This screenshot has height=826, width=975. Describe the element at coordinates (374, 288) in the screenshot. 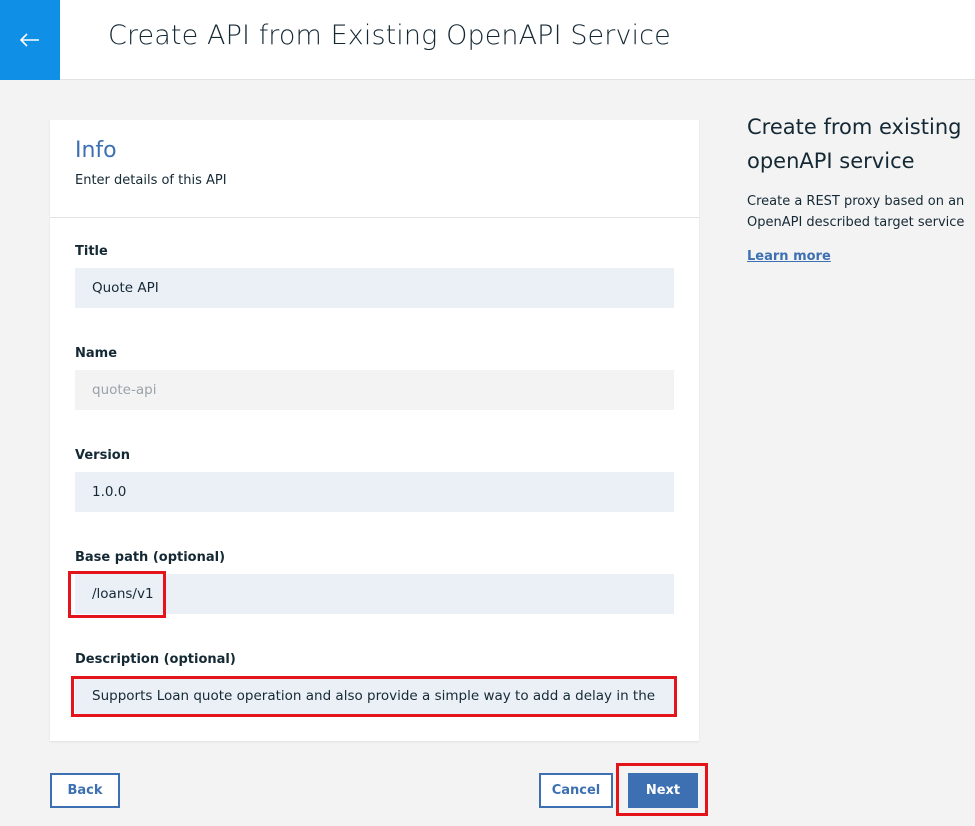

I see `title-input` at that location.